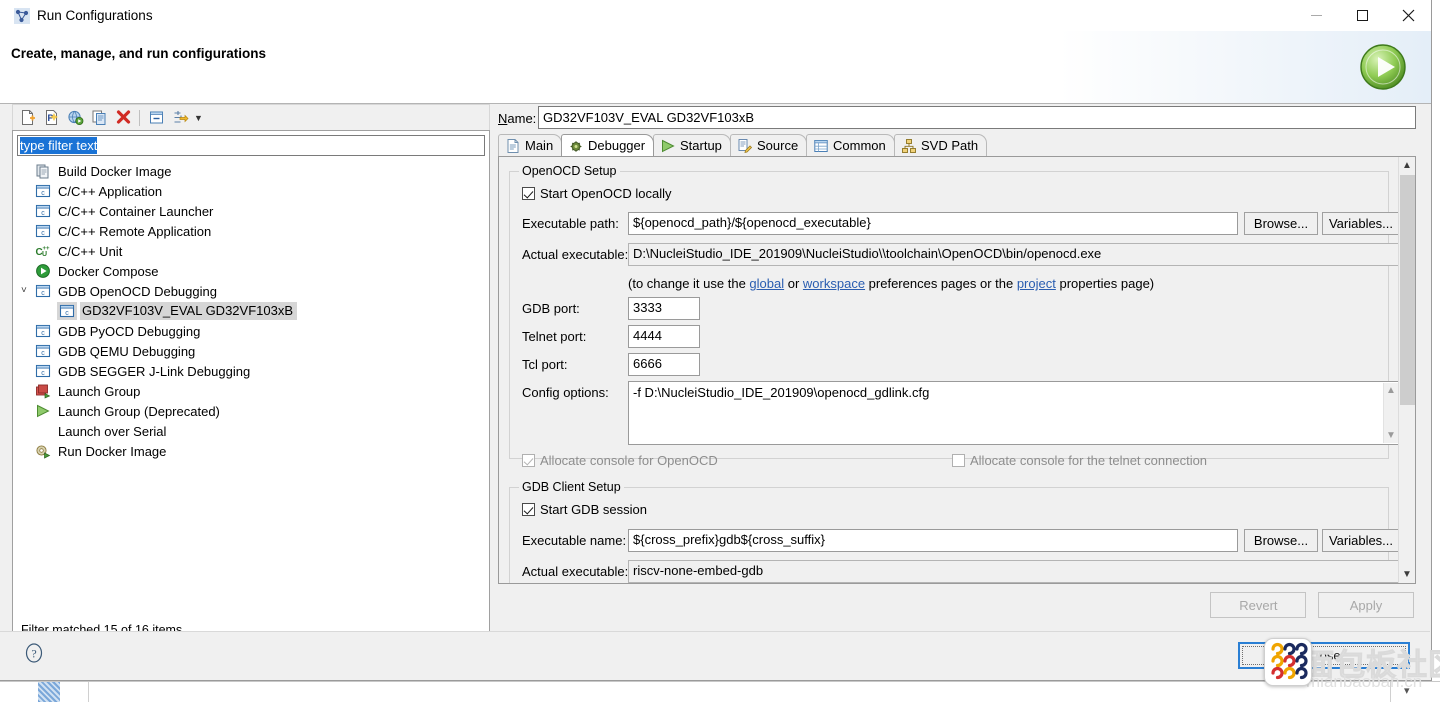  What do you see at coordinates (1390, 413) in the screenshot?
I see `config-options-scrollbar: ▲ ▼` at bounding box center [1390, 413].